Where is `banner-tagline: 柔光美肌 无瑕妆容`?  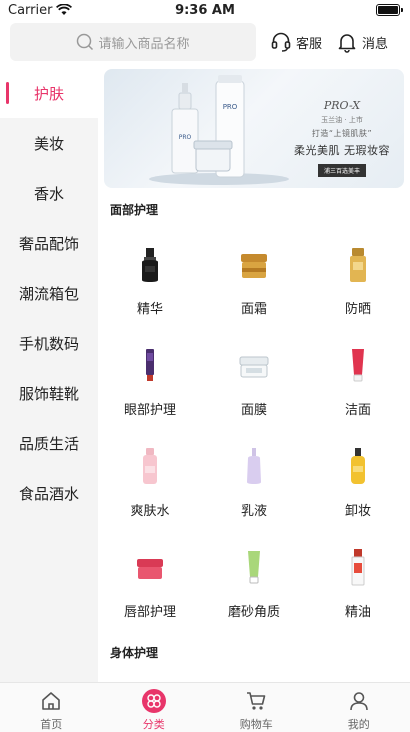
banner-tagline: 柔光美肌 无瑕妆容 is located at coordinates (342, 150).